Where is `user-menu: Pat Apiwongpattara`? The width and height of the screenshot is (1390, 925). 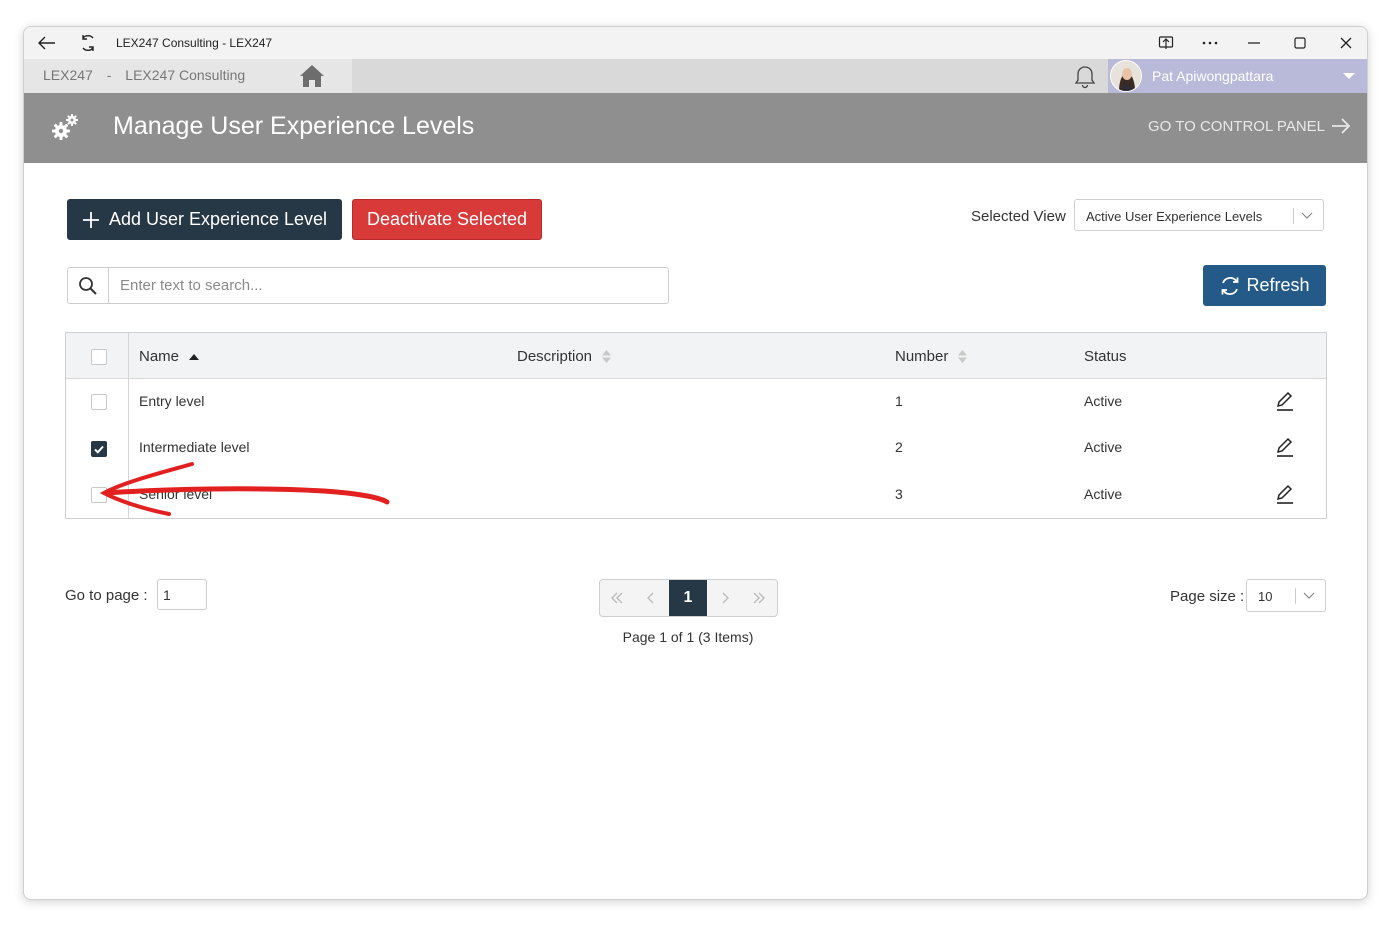 user-menu: Pat Apiwongpattara is located at coordinates (1237, 76).